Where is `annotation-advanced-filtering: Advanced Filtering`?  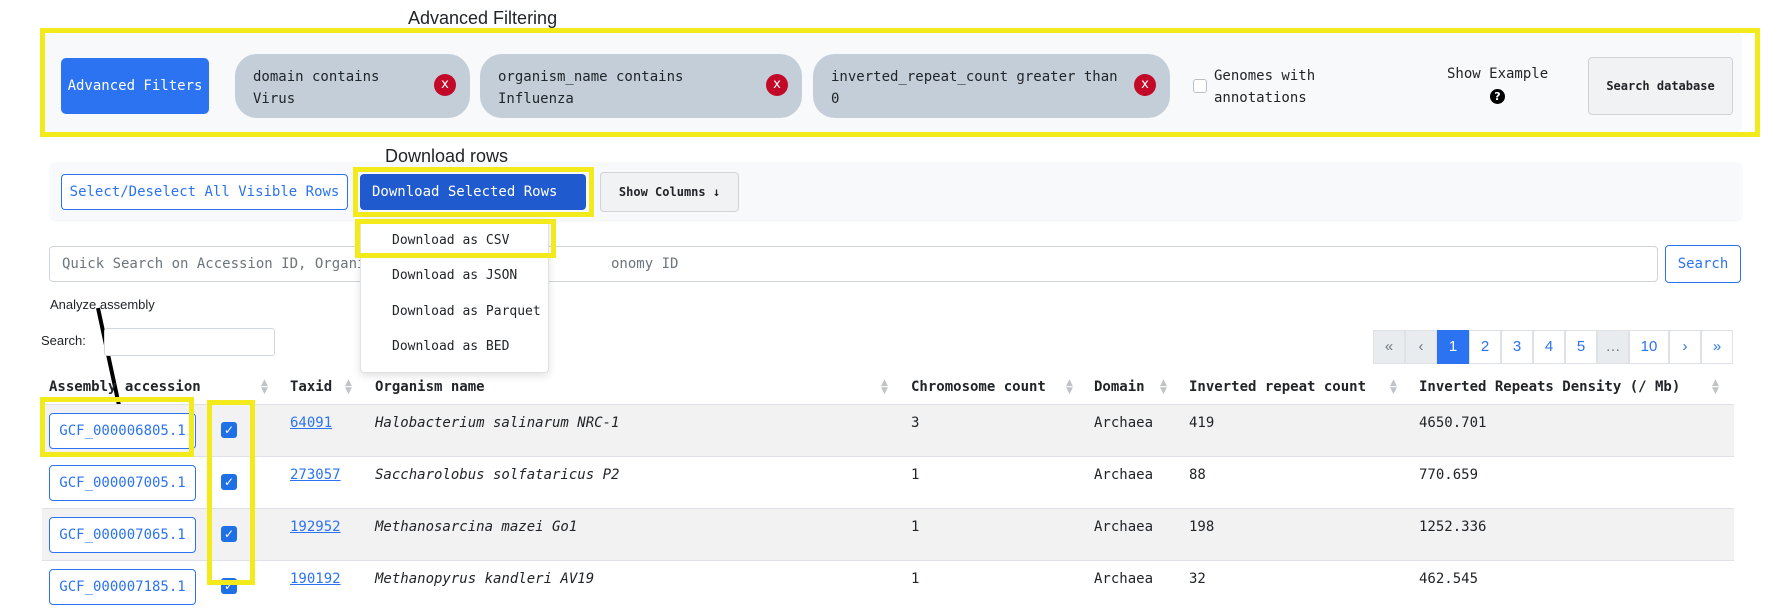 annotation-advanced-filtering: Advanced Filtering is located at coordinates (483, 18).